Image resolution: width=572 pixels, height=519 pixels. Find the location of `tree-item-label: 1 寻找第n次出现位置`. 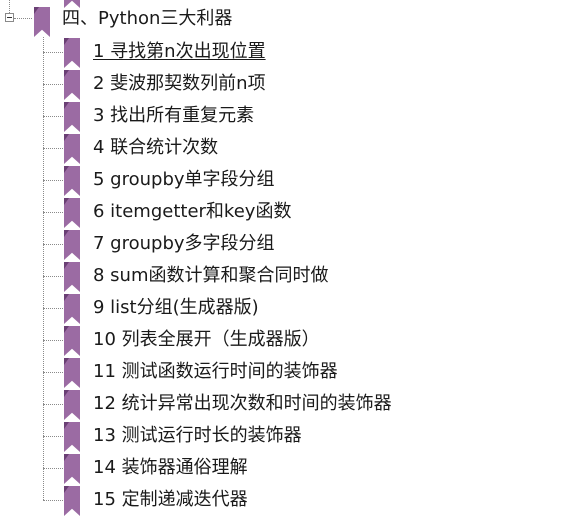

tree-item-label: 1 寻找第n次出现位置 is located at coordinates (179, 52).